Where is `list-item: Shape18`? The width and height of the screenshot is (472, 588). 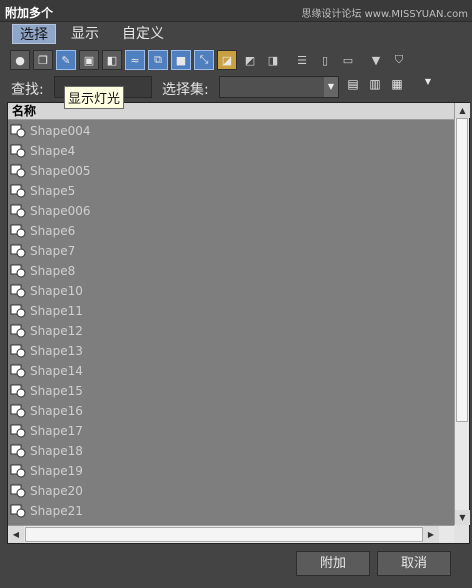
list-item: Shape18 is located at coordinates (231, 451).